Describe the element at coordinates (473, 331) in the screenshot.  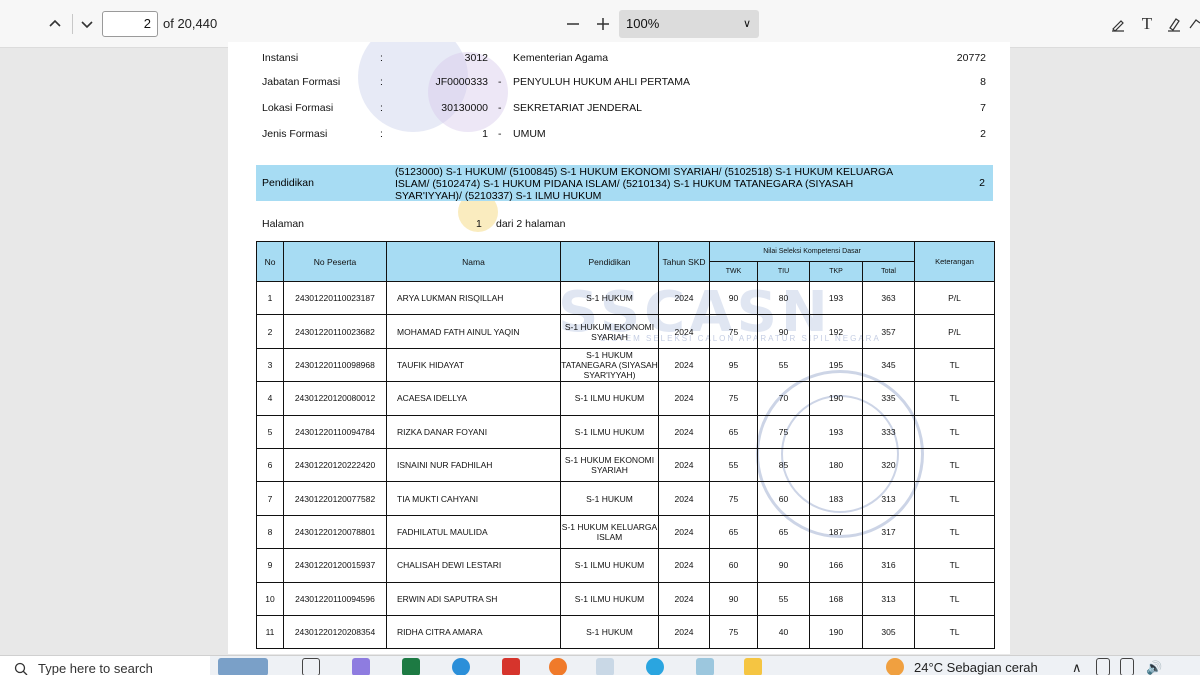
I see `cell-nama: MOHAMAD FATH AINUL YAQIN` at that location.